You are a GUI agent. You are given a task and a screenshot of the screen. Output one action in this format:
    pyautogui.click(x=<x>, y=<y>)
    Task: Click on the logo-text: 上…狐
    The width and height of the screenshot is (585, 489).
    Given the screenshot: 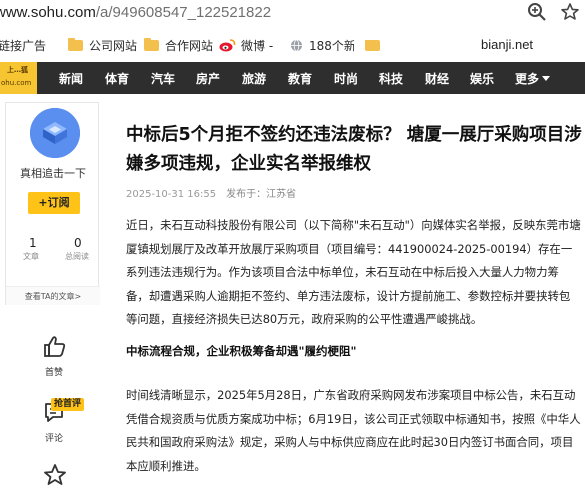 What is the action you would take?
    pyautogui.click(x=17, y=70)
    